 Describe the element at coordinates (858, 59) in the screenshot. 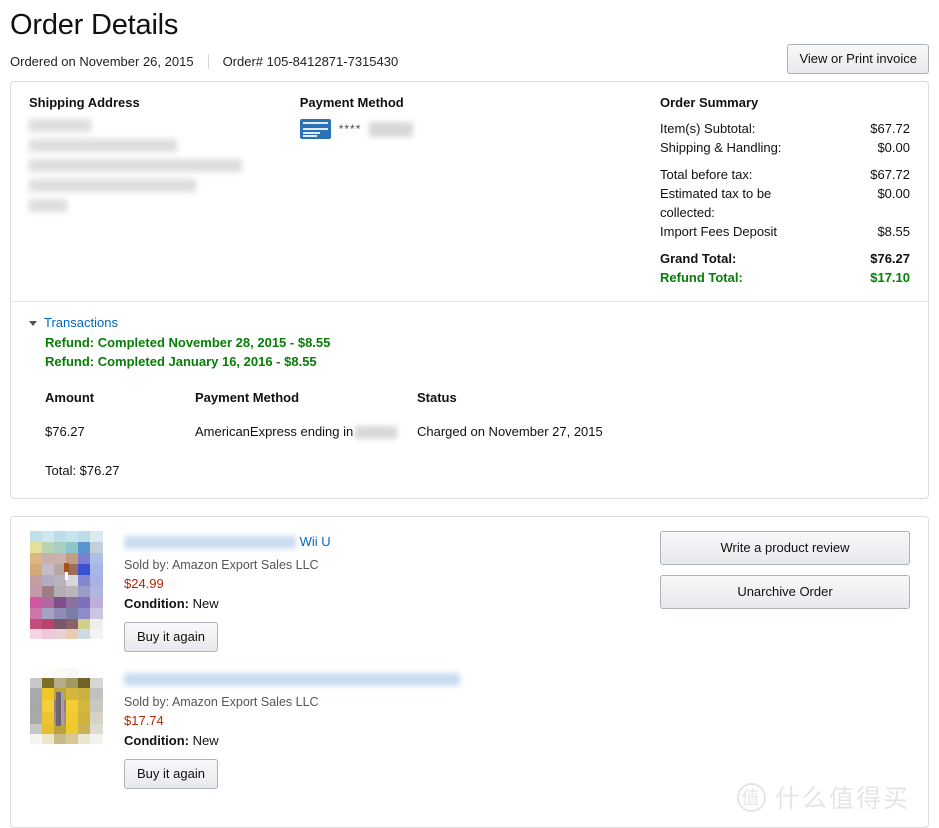

I see `view-or-print-invoice-button: View or Print invoice` at that location.